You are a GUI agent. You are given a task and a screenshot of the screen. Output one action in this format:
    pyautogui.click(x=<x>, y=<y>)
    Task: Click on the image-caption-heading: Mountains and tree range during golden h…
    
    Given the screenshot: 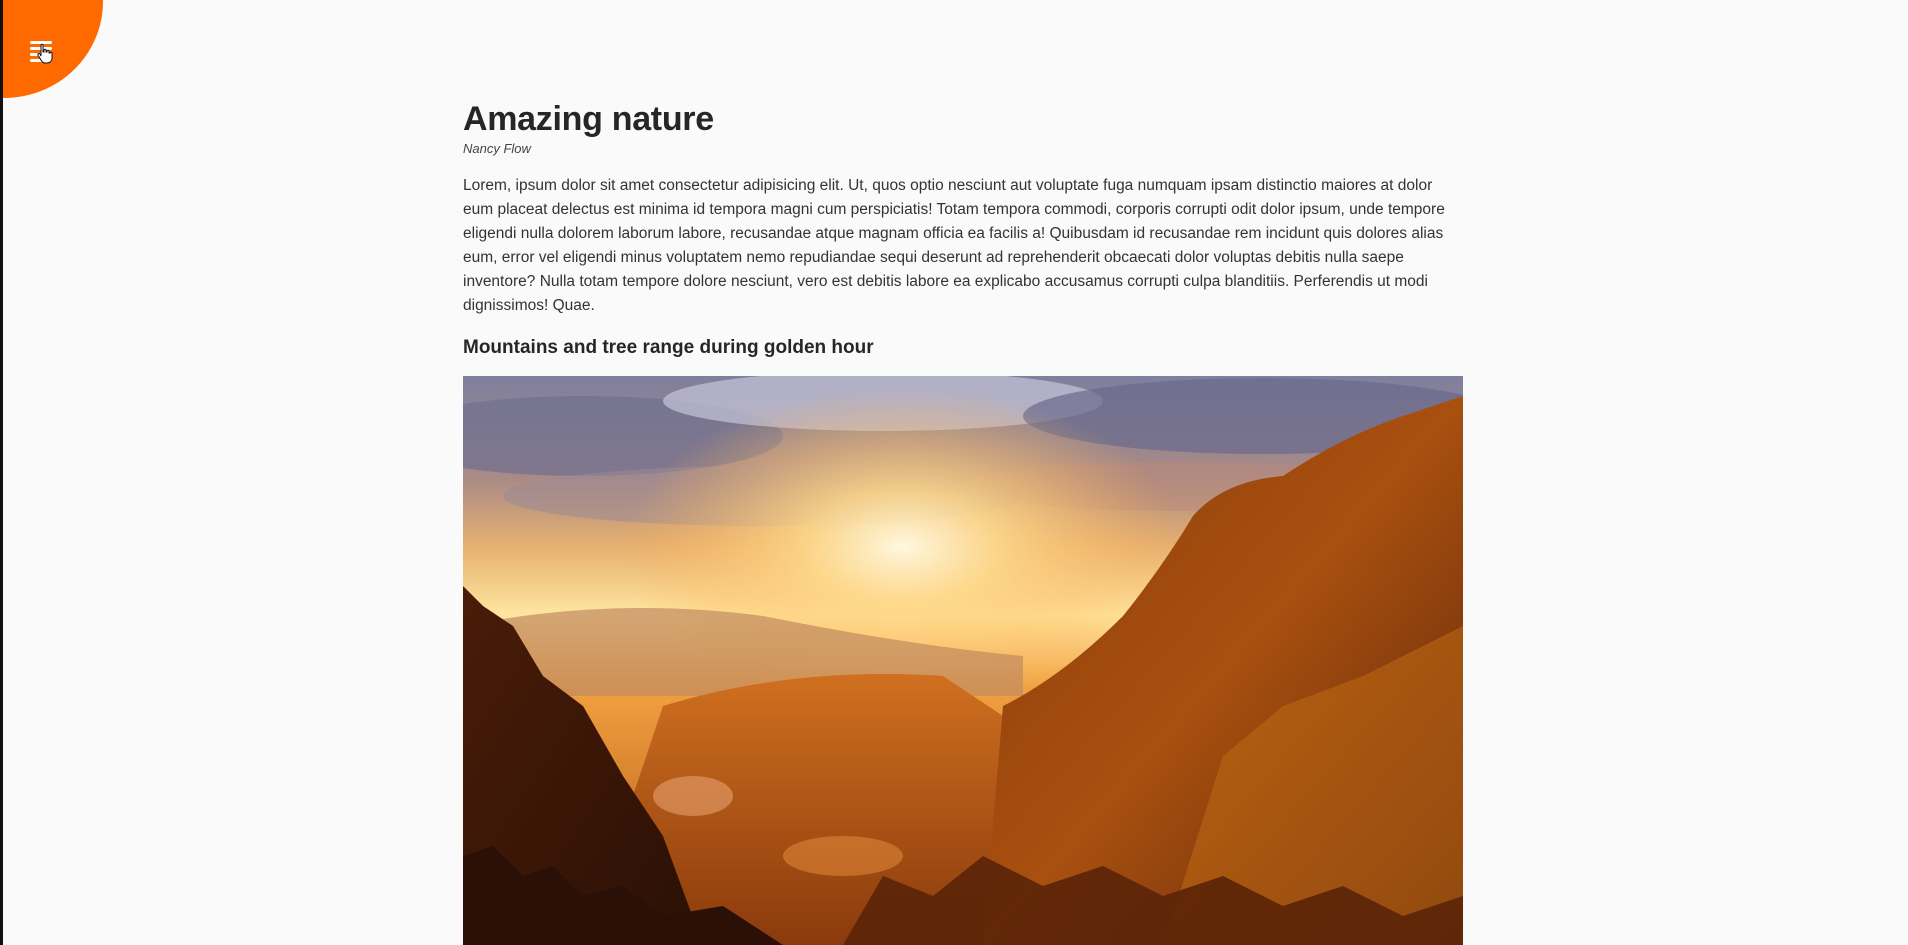 What is the action you would take?
    pyautogui.click(x=668, y=347)
    